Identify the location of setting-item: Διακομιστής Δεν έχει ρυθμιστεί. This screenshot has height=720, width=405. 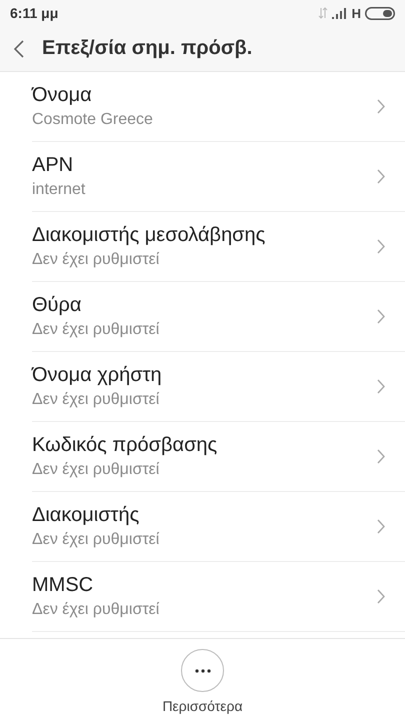
(218, 527).